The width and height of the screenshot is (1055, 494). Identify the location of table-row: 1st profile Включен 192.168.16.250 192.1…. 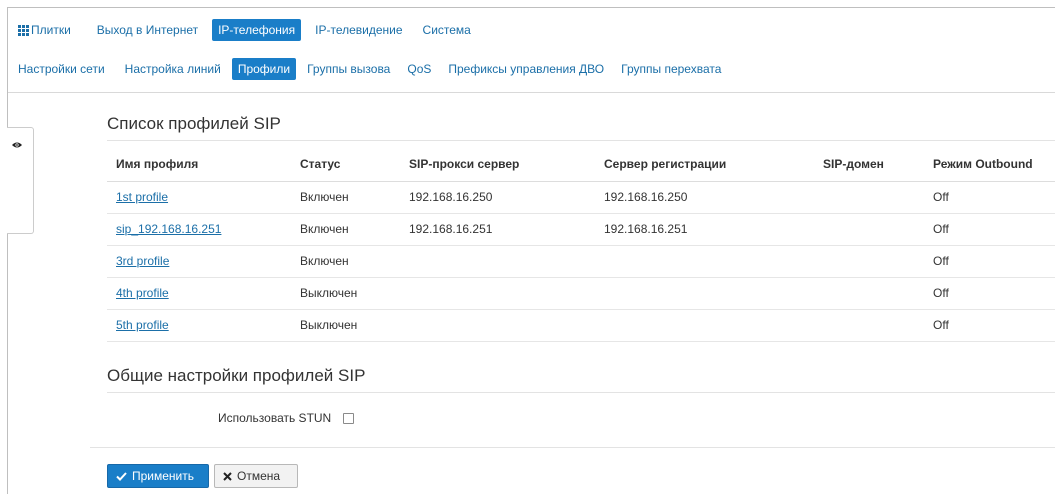
(581, 197).